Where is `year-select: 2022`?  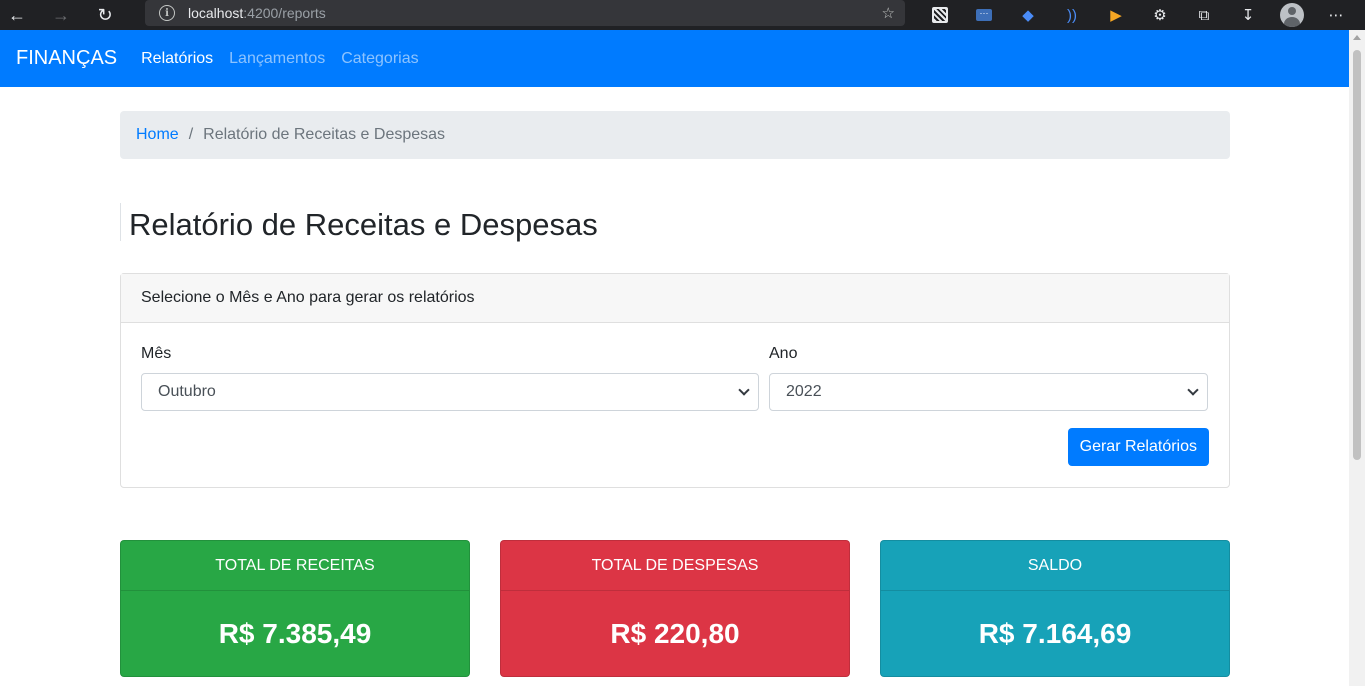
year-select: 2022 is located at coordinates (988, 392).